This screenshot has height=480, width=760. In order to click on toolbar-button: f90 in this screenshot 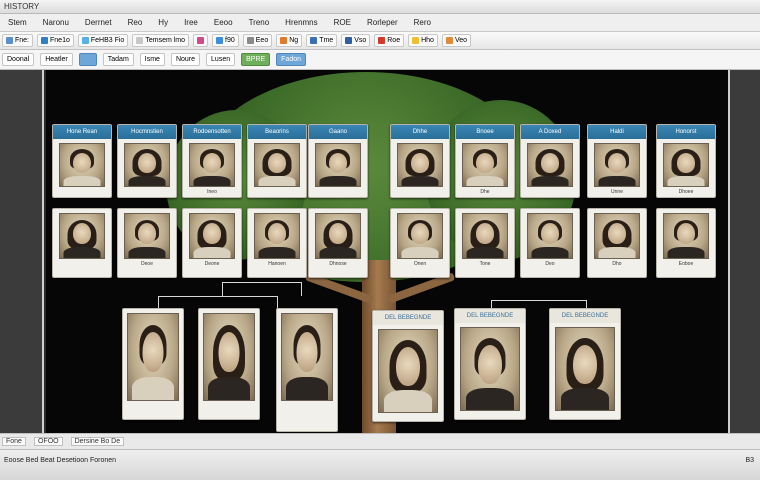, I will do `click(225, 40)`.